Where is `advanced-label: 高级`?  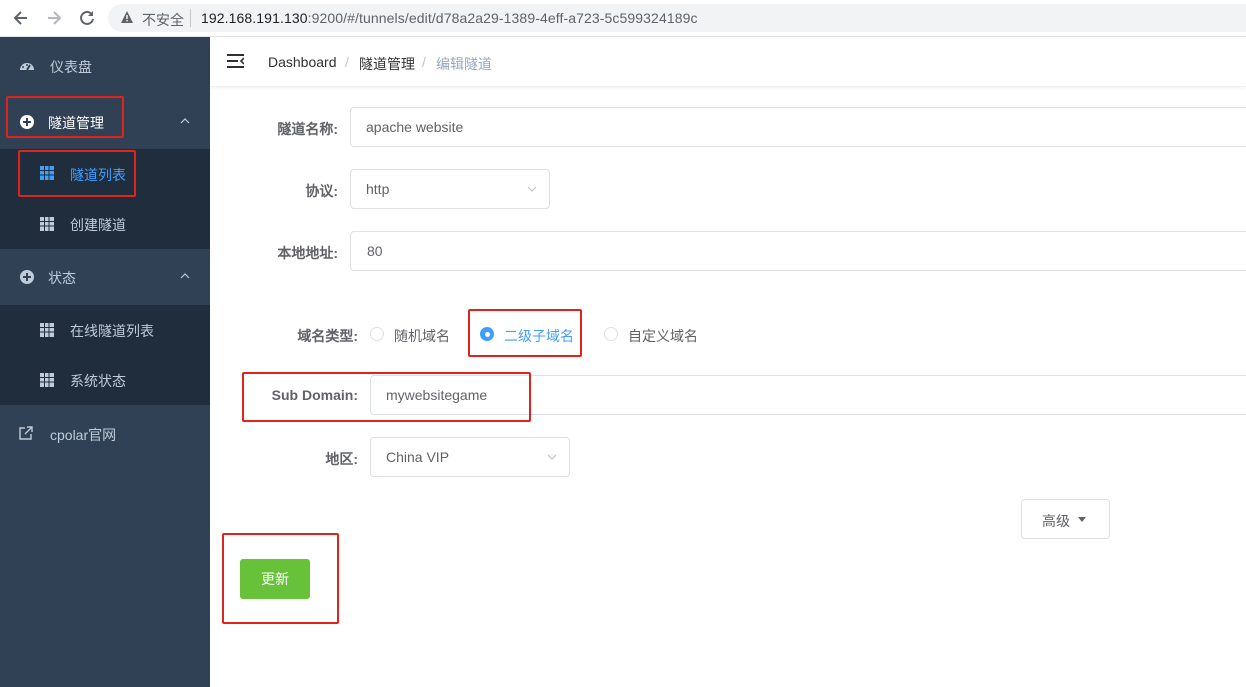
advanced-label: 高级 is located at coordinates (1056, 521).